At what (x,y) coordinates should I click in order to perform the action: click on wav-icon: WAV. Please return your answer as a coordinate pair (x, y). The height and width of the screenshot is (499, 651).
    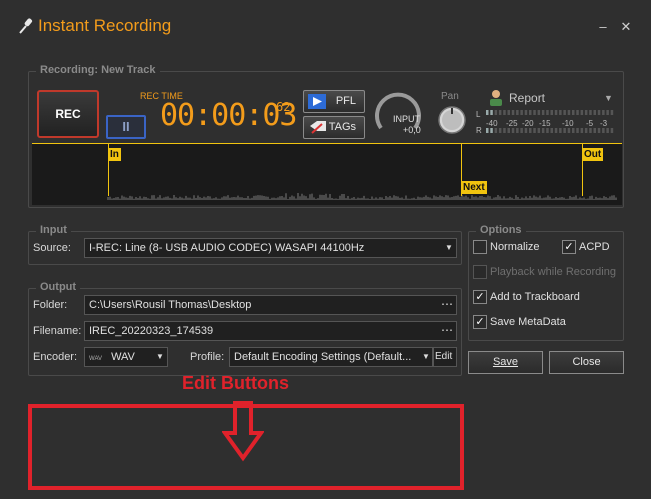
    Looking at the image, I should click on (95, 359).